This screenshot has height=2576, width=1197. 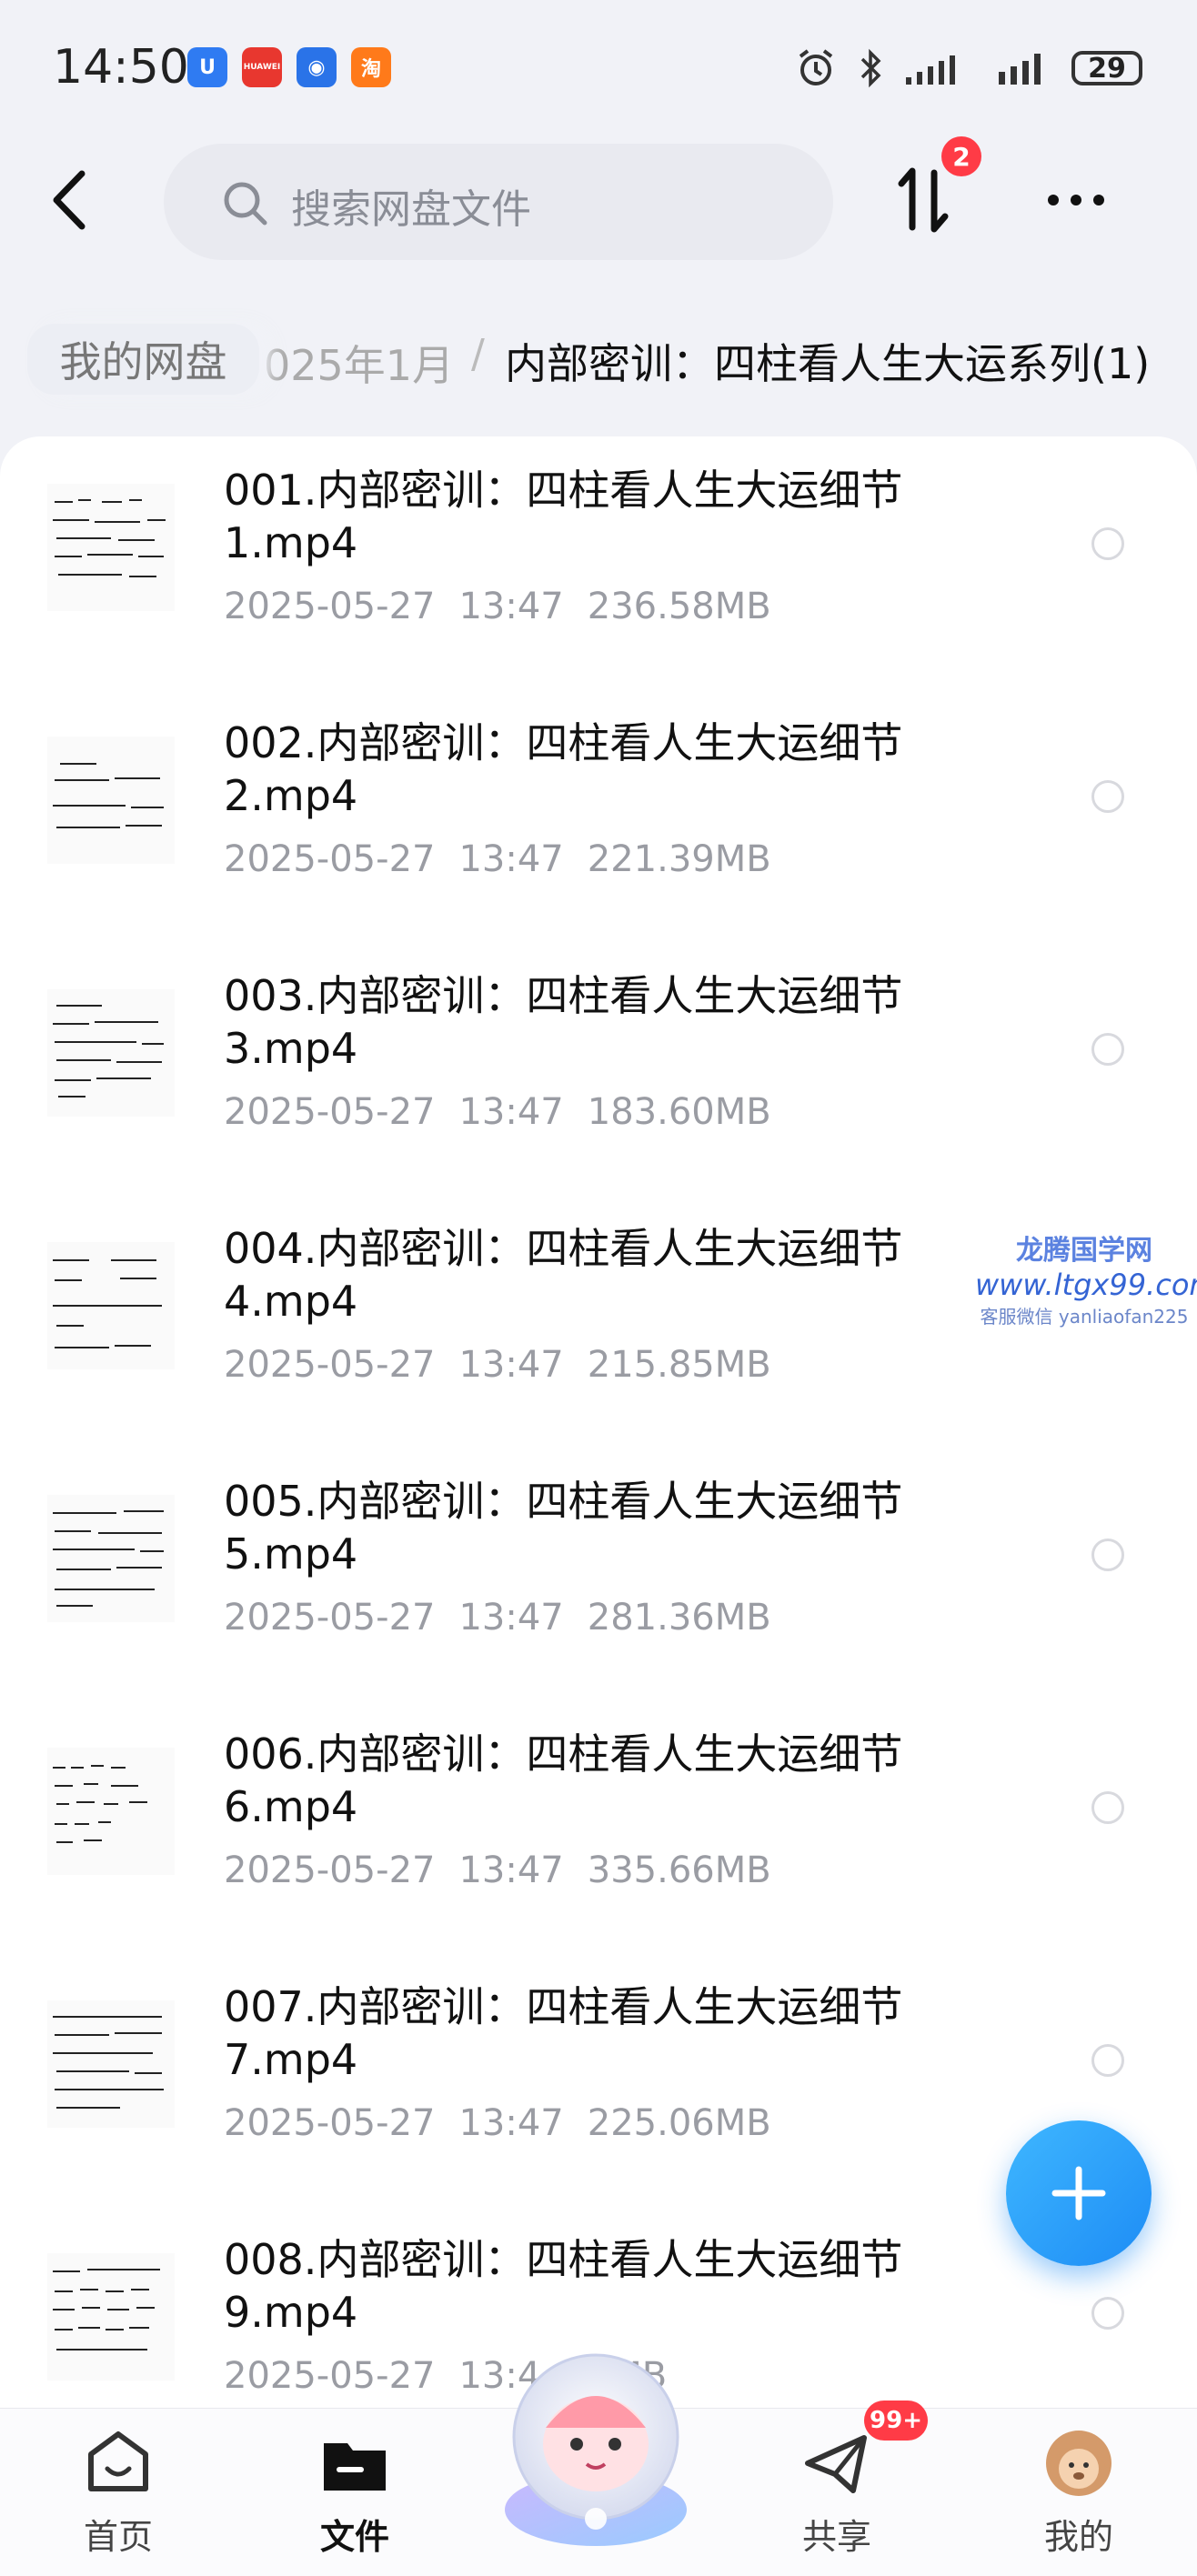 I want to click on breadcrumb-home: 我的网盘, so click(x=143, y=360).